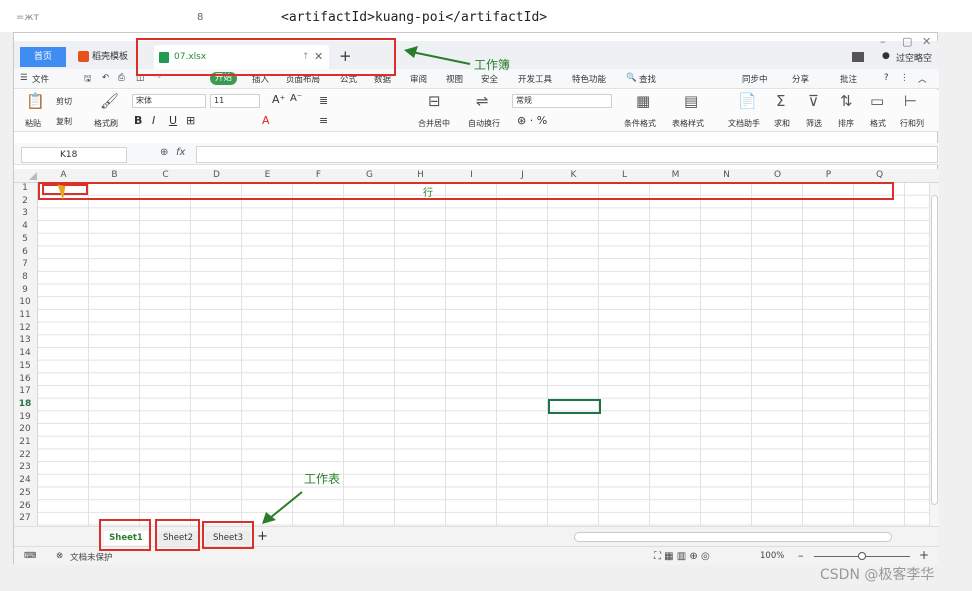  I want to click on arrow-workbook, so click(441, 58).